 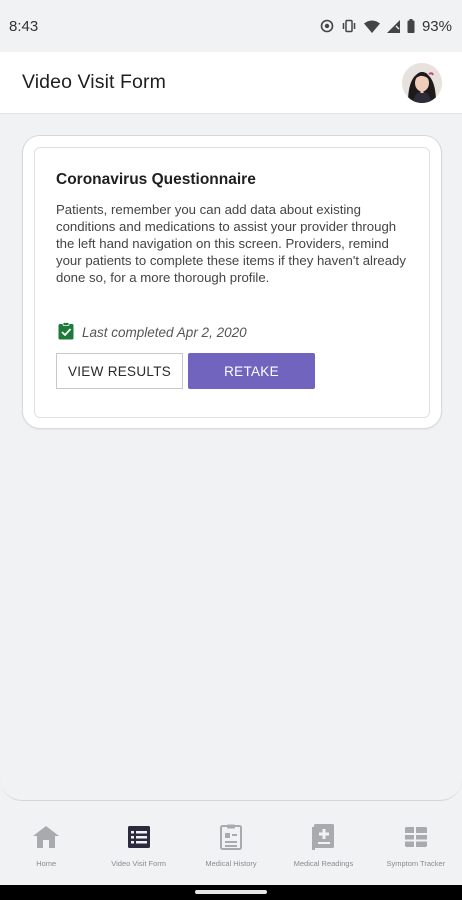 I want to click on page-title: Video Visit Form, so click(x=94, y=82).